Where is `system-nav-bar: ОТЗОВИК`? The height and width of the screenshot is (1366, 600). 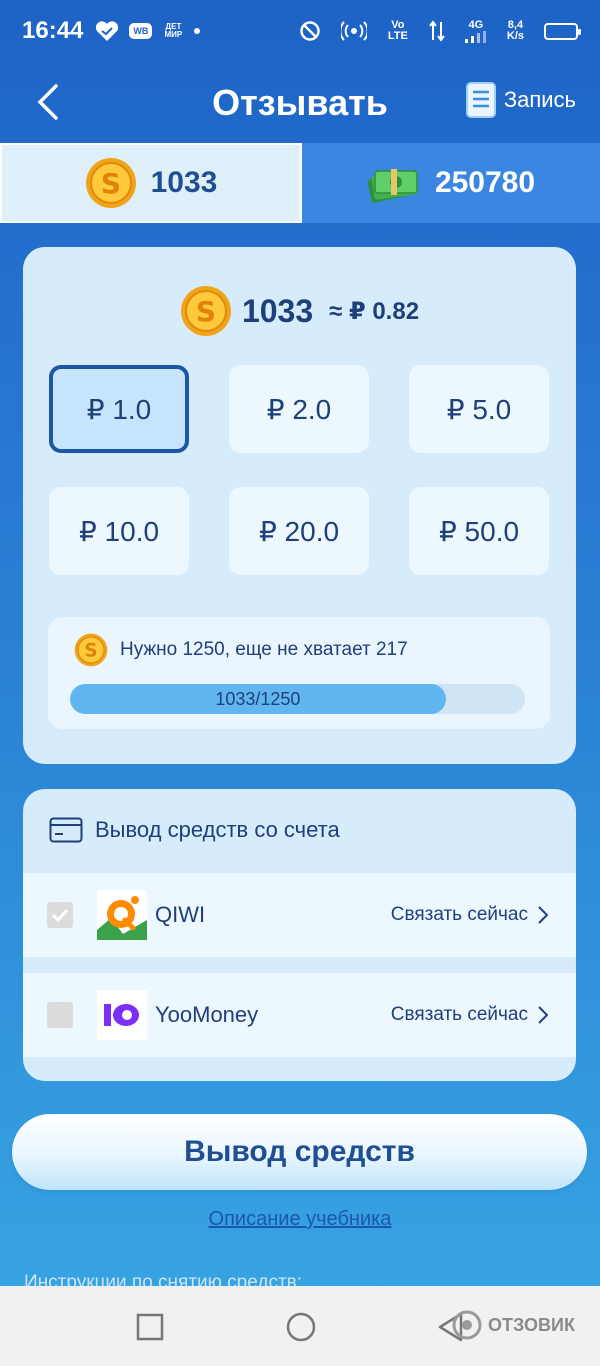
system-nav-bar: ОТЗОВИК is located at coordinates (300, 1326).